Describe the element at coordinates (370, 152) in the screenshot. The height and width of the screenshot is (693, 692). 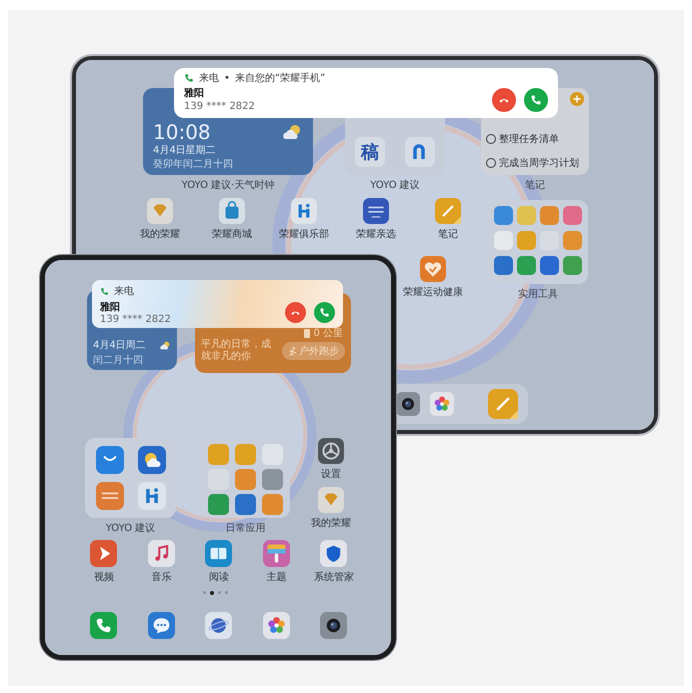
I see `app-icon: 稿` at that location.